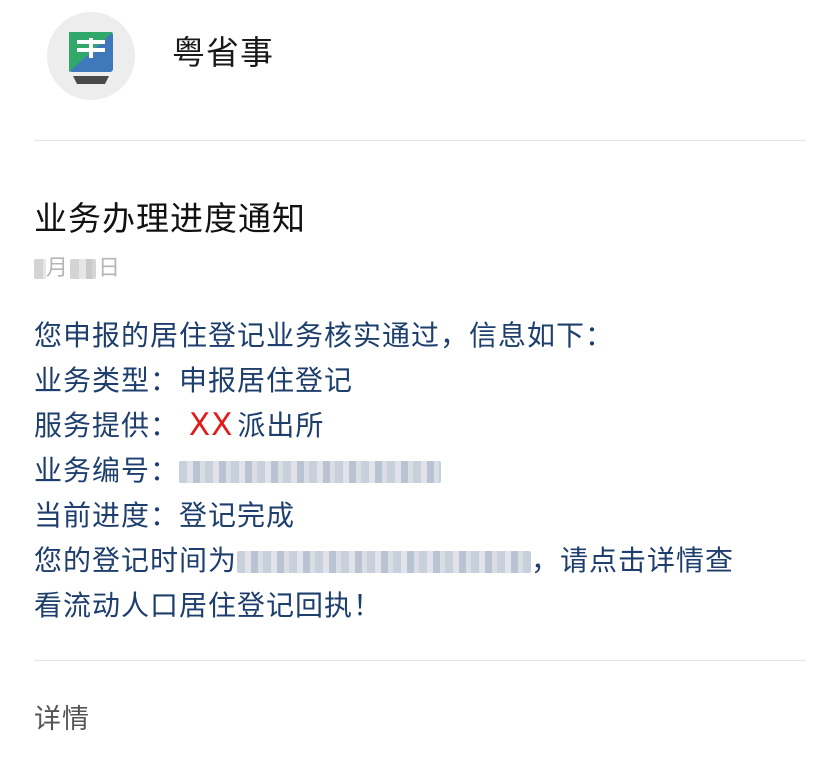 The width and height of the screenshot is (836, 760). Describe the element at coordinates (424, 425) in the screenshot. I see `service-line: 服务提供： XX 派出所` at that location.